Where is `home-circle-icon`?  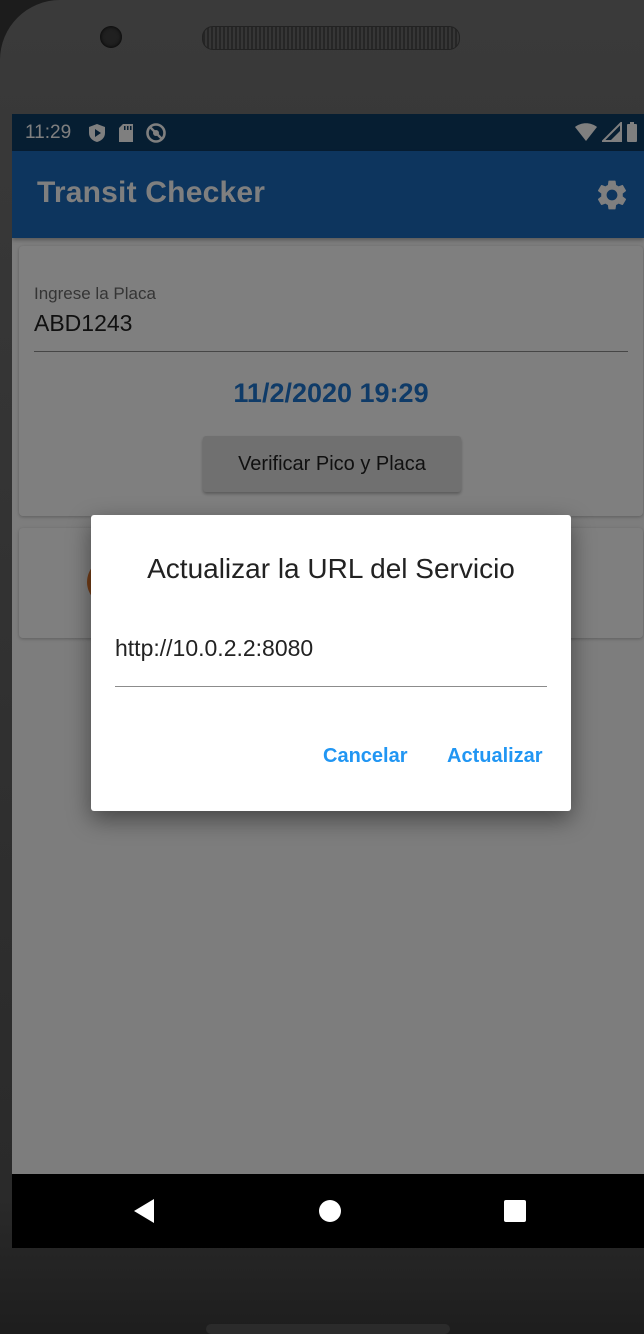
home-circle-icon is located at coordinates (330, 1211).